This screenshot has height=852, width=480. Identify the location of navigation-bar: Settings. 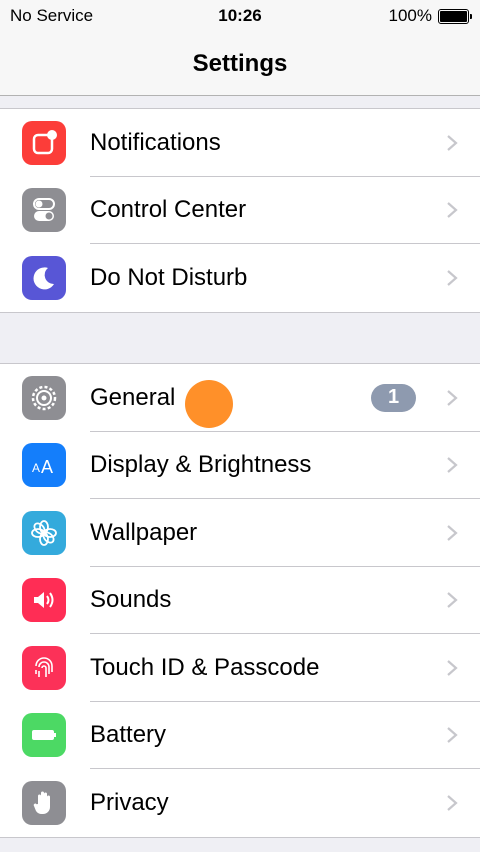
(240, 64).